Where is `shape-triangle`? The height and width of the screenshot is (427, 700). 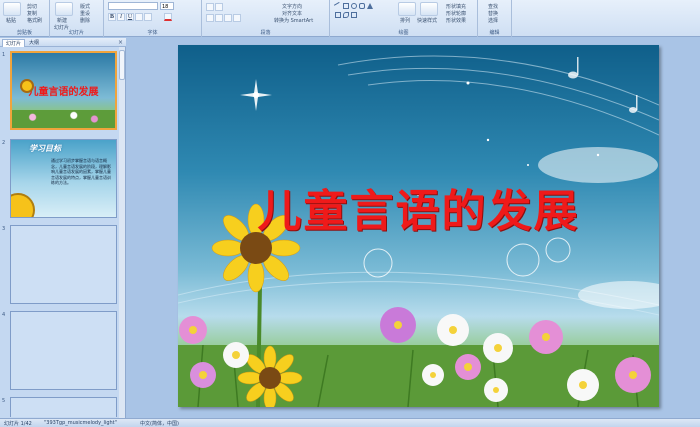
shape-triangle is located at coordinates (370, 6).